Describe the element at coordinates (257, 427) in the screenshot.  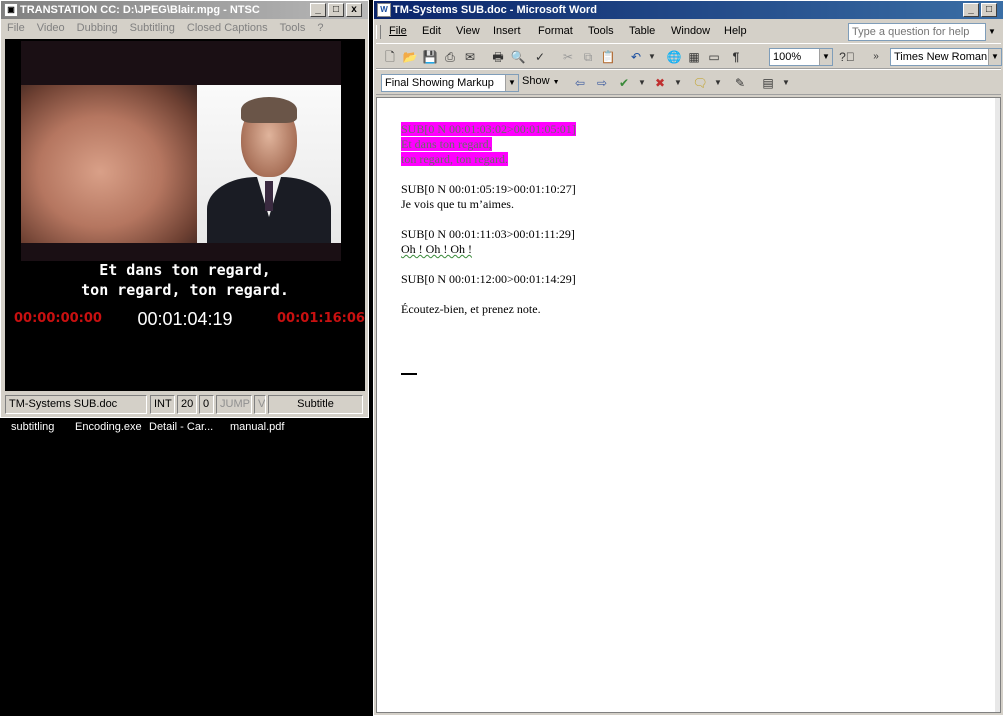
I see `desktop-icon-label: manual.pdf` at that location.